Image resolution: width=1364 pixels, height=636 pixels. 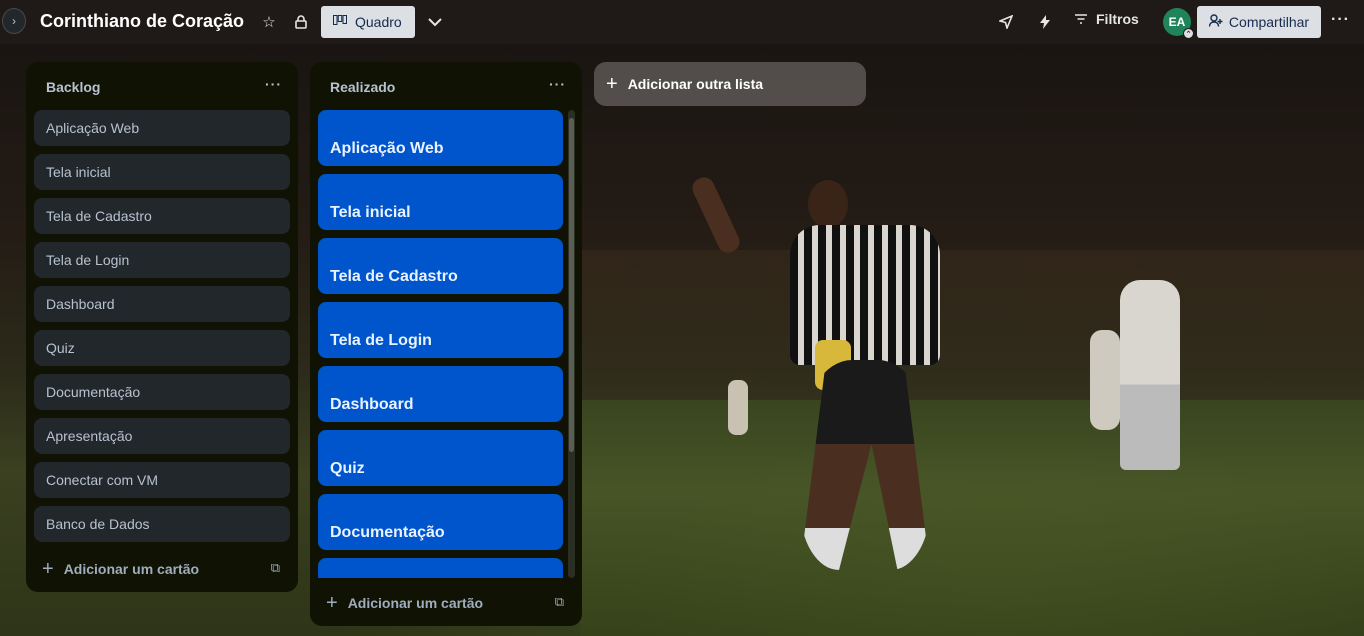 I want to click on card-title: Apresentação, so click(x=89, y=436).